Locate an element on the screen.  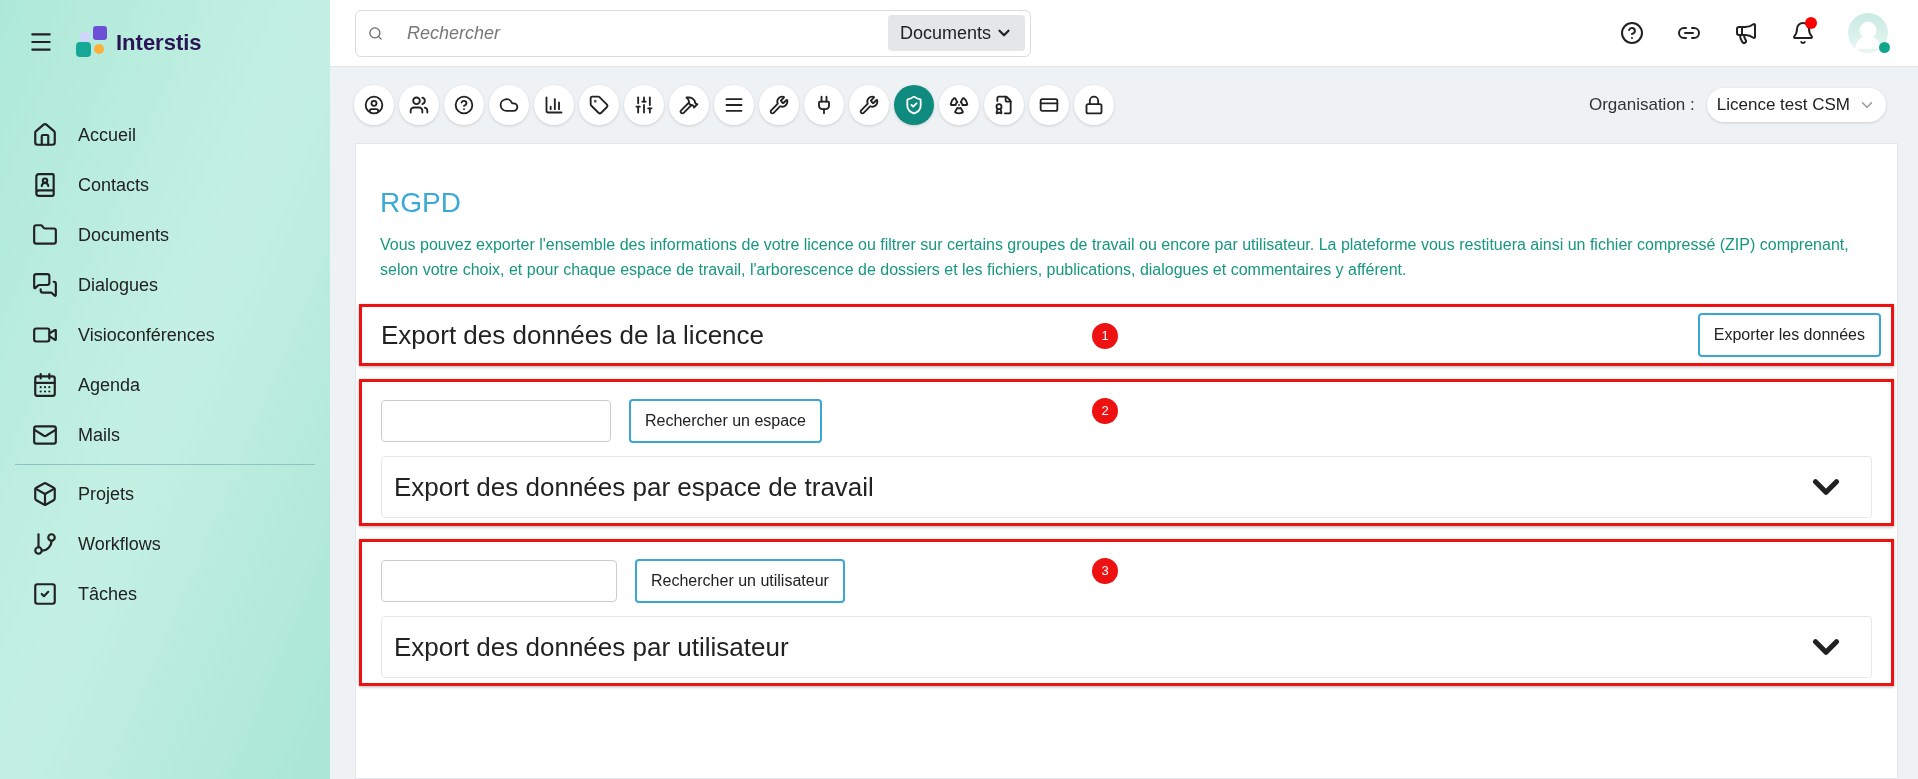
scope-dropdown: Documents is located at coordinates (956, 33).